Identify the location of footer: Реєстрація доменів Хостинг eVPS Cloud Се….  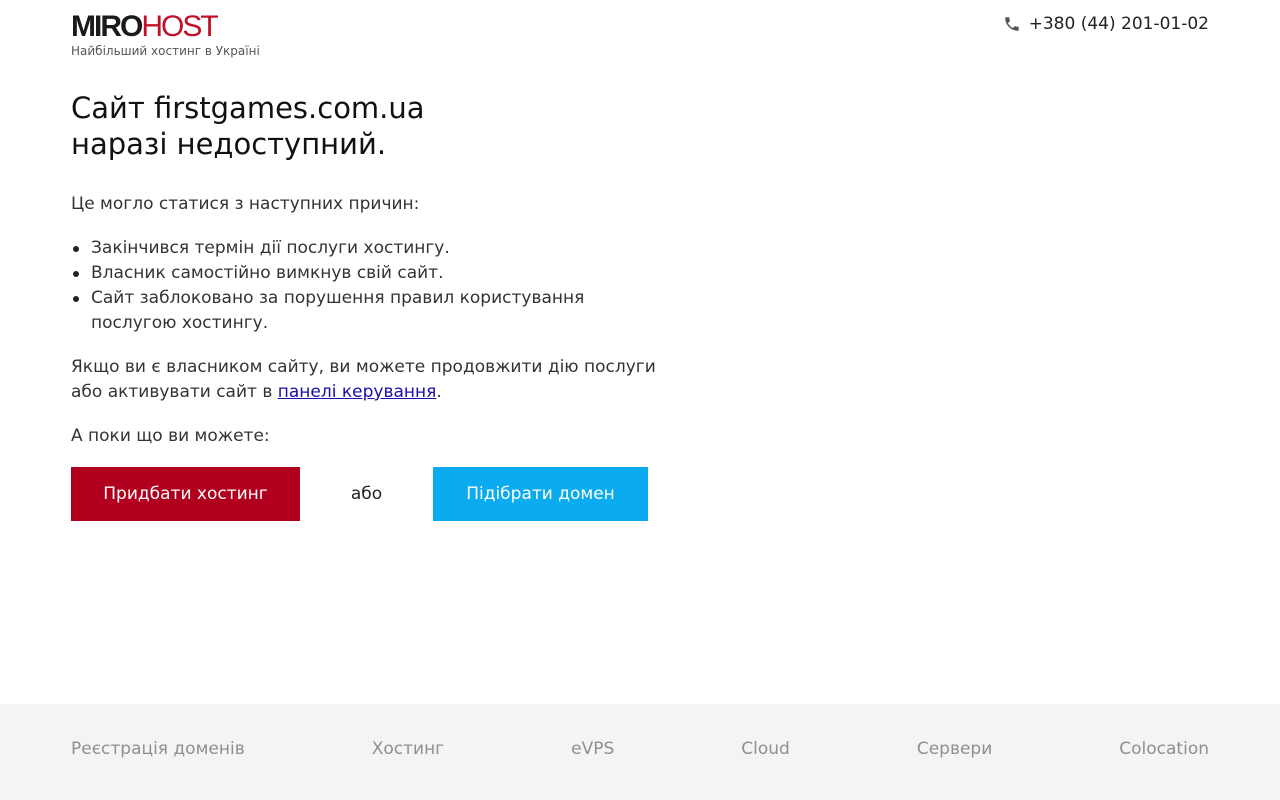
(640, 752).